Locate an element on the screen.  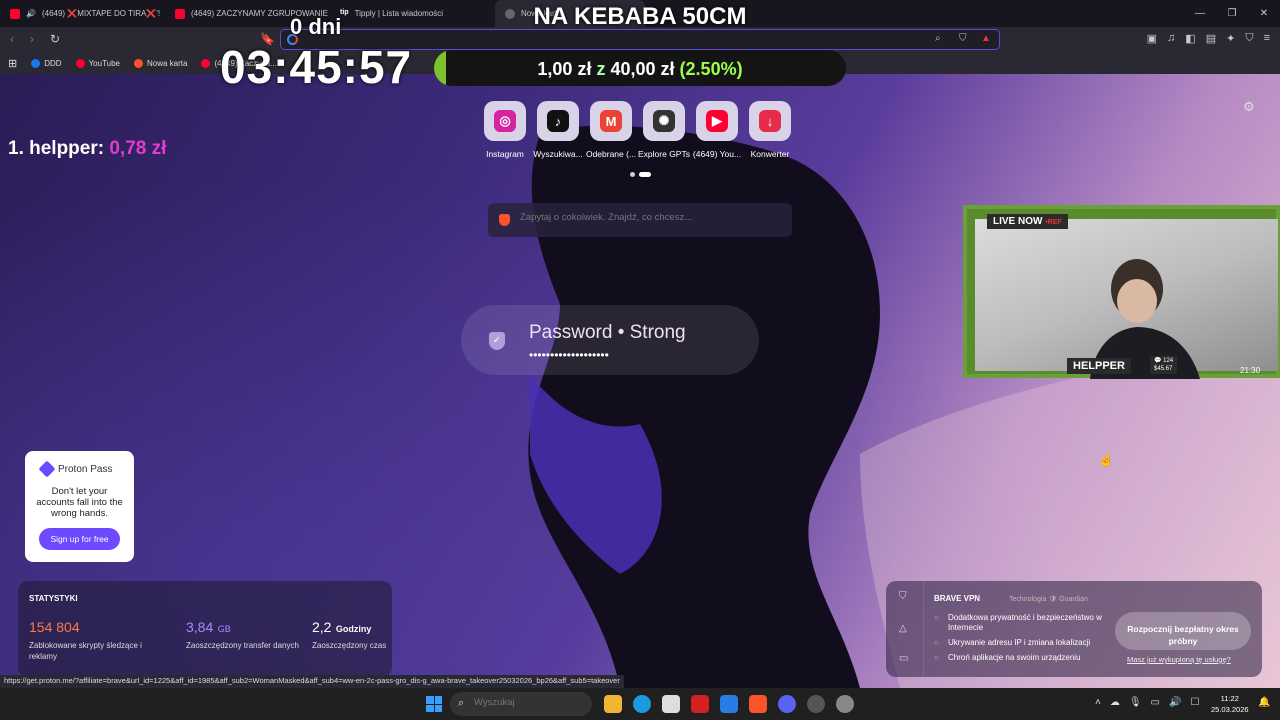
stat-unit: GB is located at coordinates (224, 629).